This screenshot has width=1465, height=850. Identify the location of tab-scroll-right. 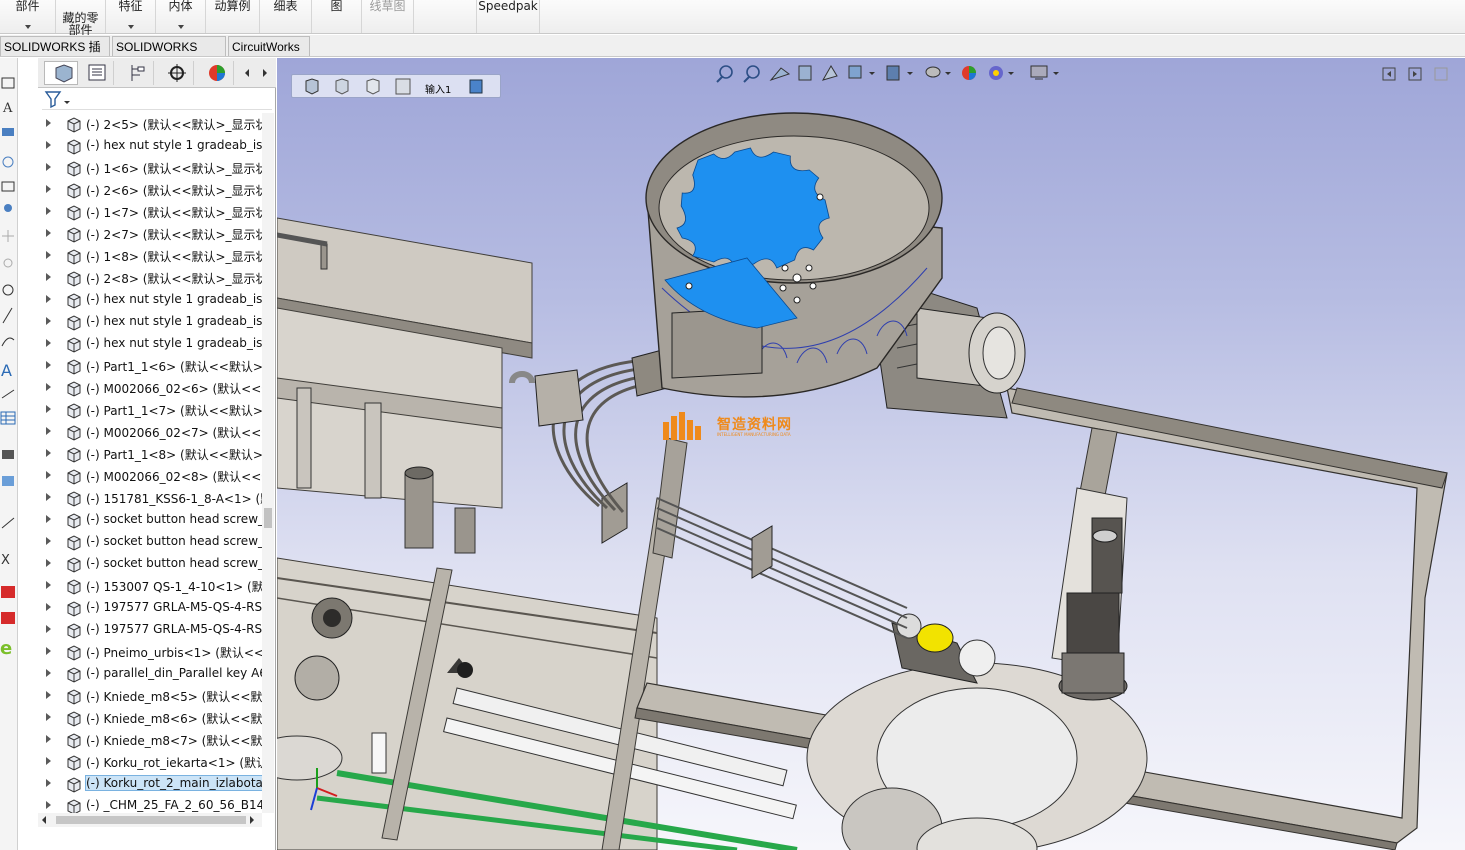
(265, 73).